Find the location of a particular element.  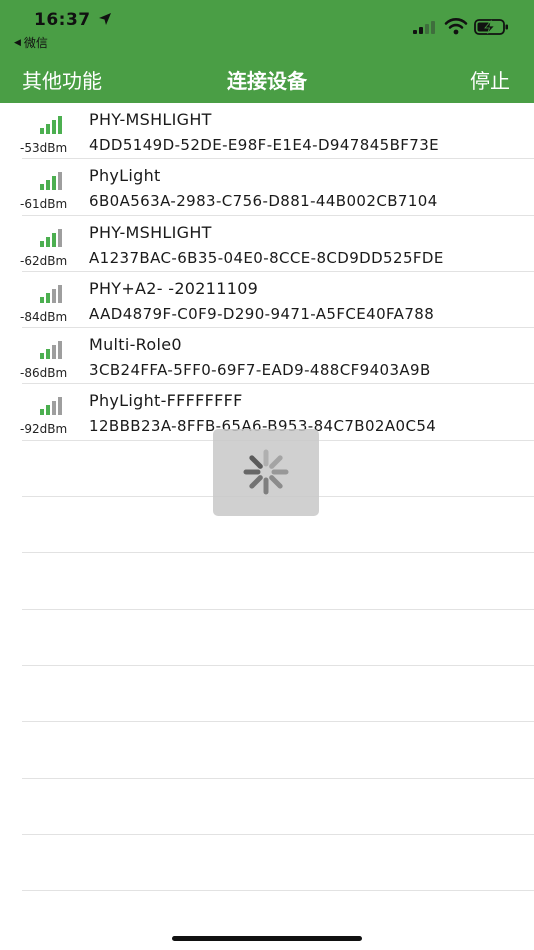

loading-hud is located at coordinates (266, 472).